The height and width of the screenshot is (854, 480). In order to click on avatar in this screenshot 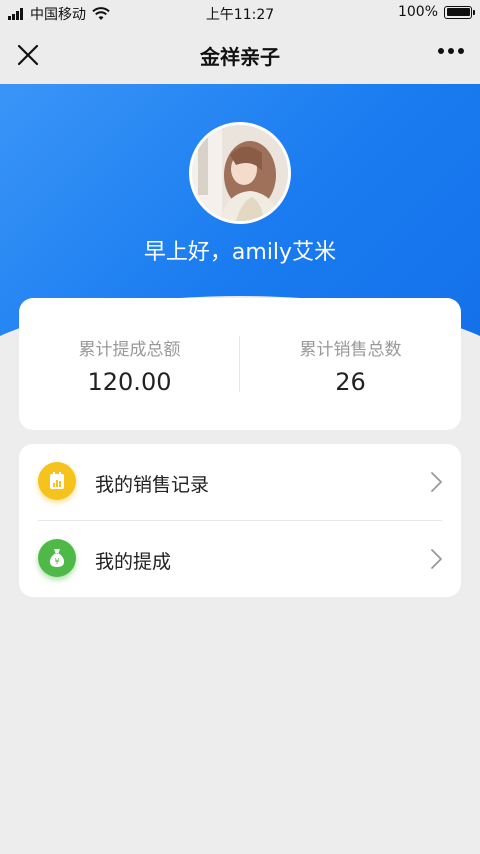, I will do `click(240, 173)`.